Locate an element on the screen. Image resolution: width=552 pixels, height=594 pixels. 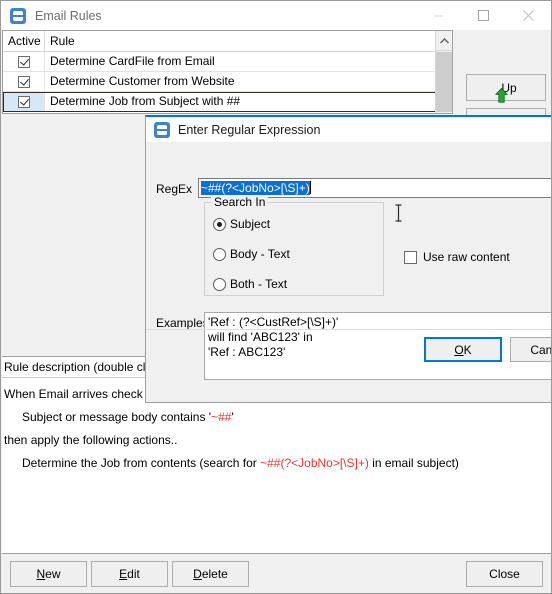
table-row: Determine Job from Subject with ## is located at coordinates (227, 102).